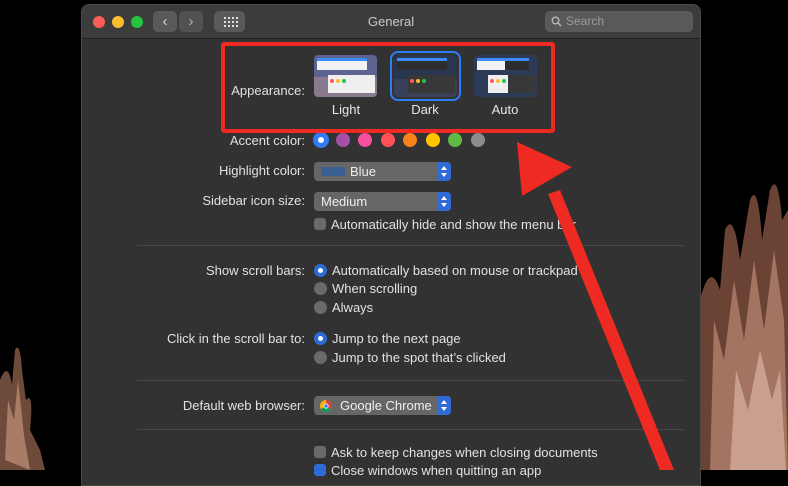 The height and width of the screenshot is (486, 788). I want to click on annotation-arrow, so click(595, 306).